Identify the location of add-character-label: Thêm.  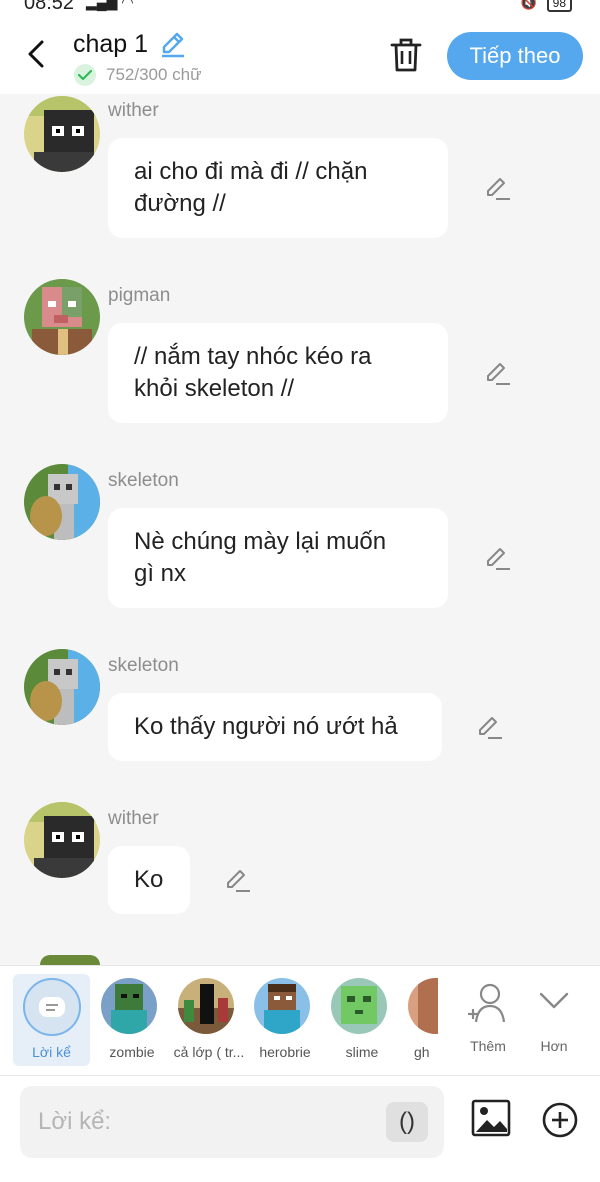
(488, 1046).